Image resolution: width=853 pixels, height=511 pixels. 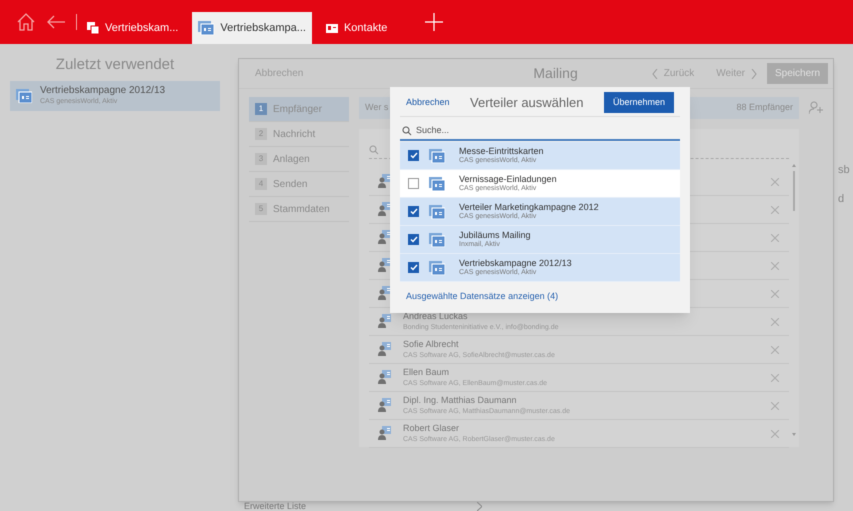 What do you see at coordinates (508, 179) in the screenshot?
I see `item-title: Vernissage-Einladungen` at bounding box center [508, 179].